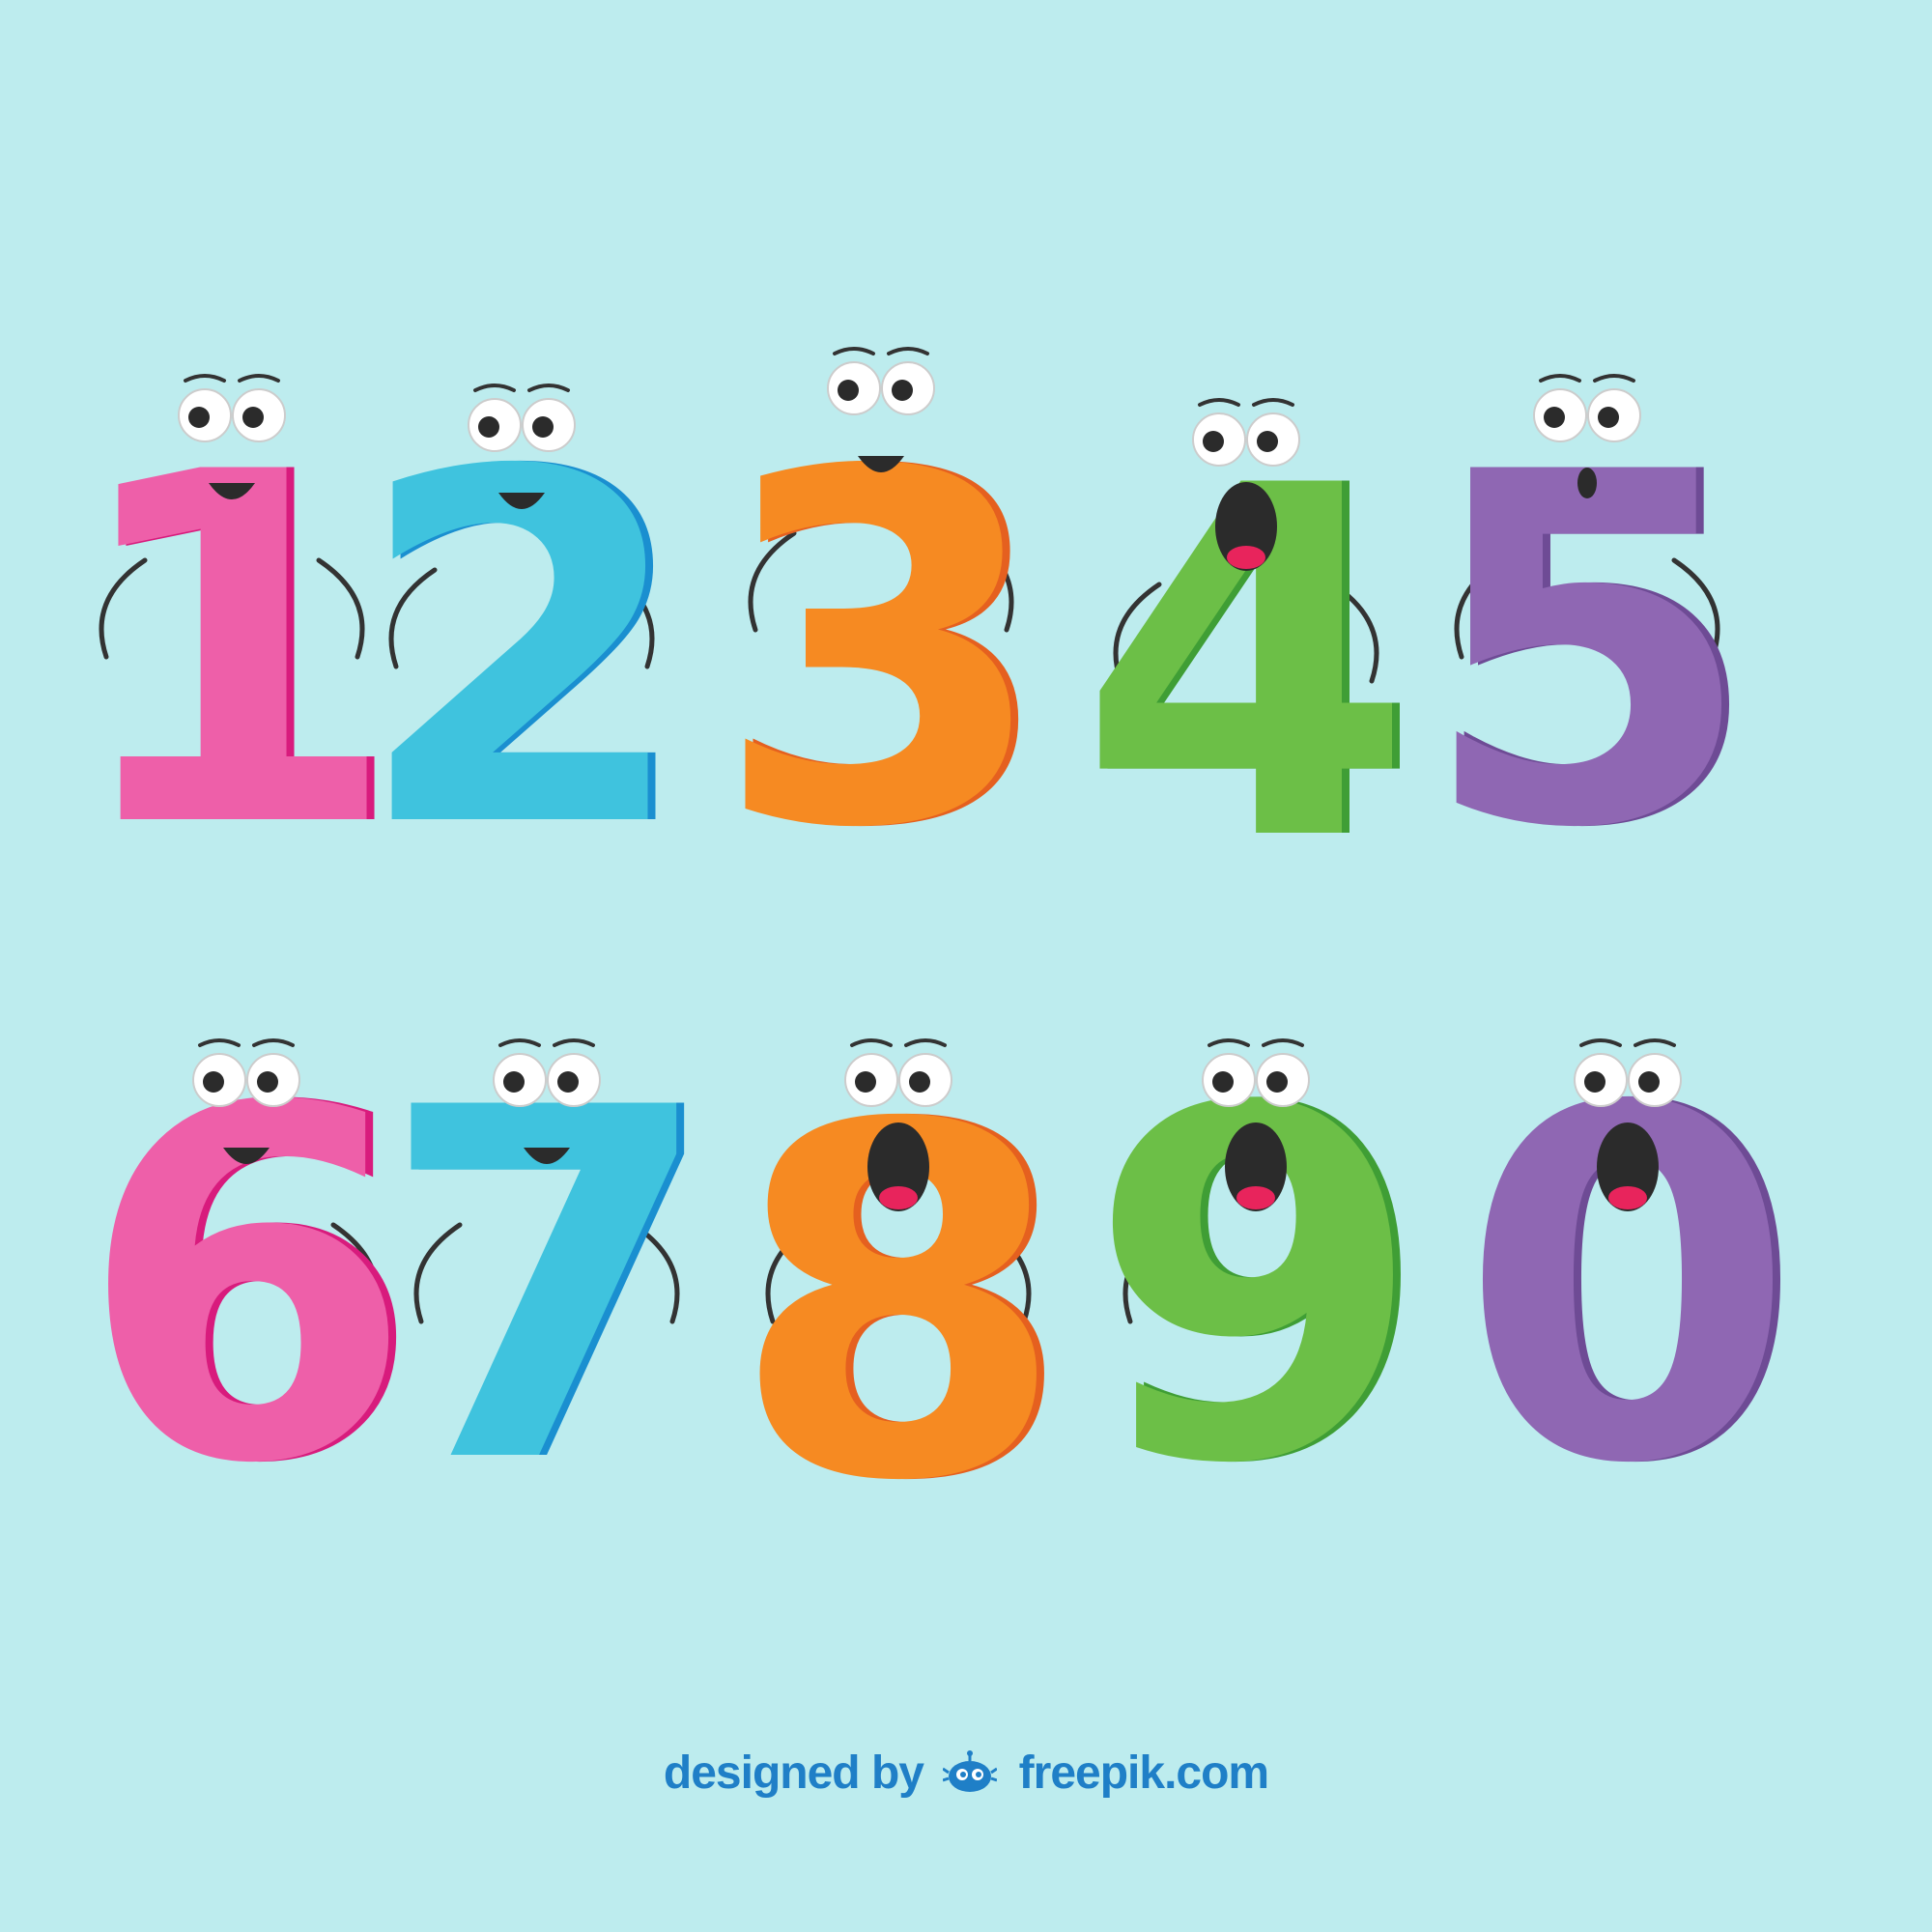 The height and width of the screenshot is (1932, 1932). What do you see at coordinates (1587, 652) in the screenshot?
I see `digit-glyph-5: 5` at bounding box center [1587, 652].